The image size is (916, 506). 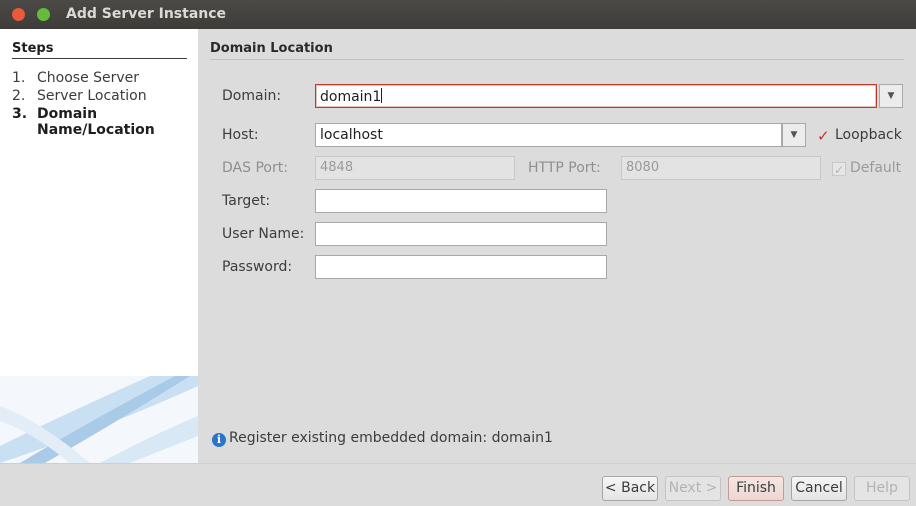 I want to click on http-port-label: HTTP Port:, so click(x=564, y=168).